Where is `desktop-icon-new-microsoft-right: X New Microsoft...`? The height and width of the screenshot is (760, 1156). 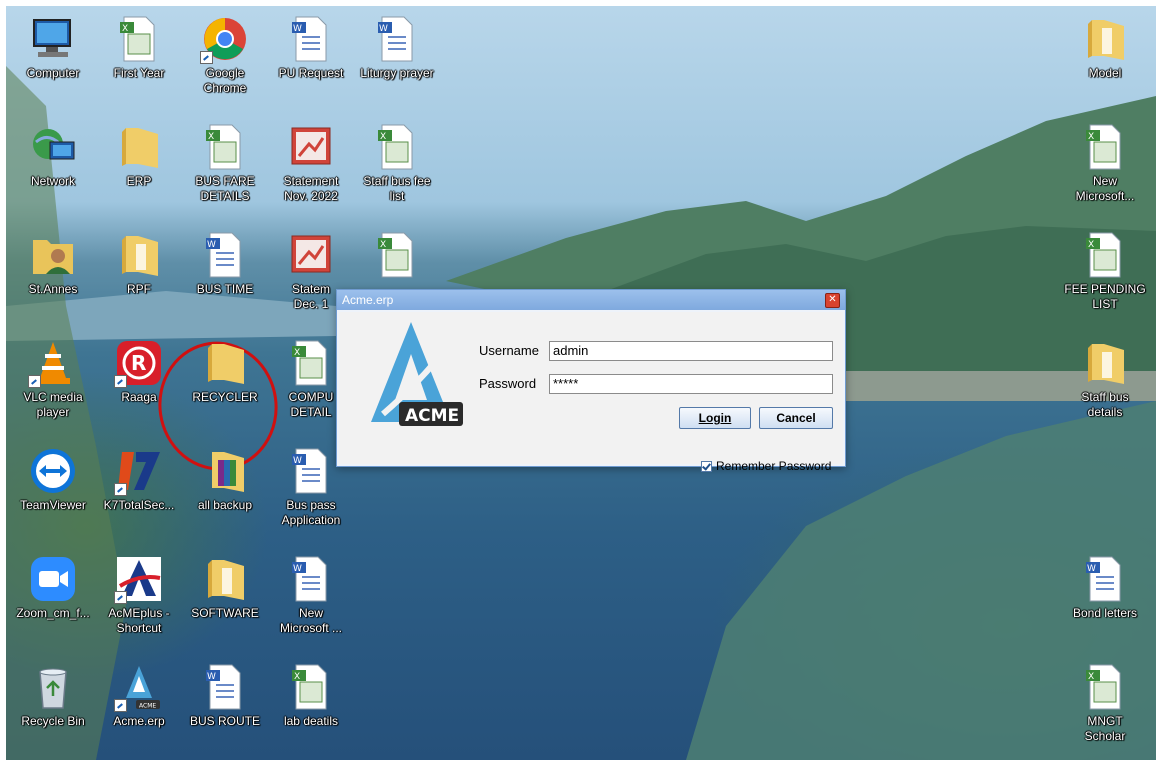
desktop-icon-new-microsoft-right: X New Microsoft... is located at coordinates (1105, 168).